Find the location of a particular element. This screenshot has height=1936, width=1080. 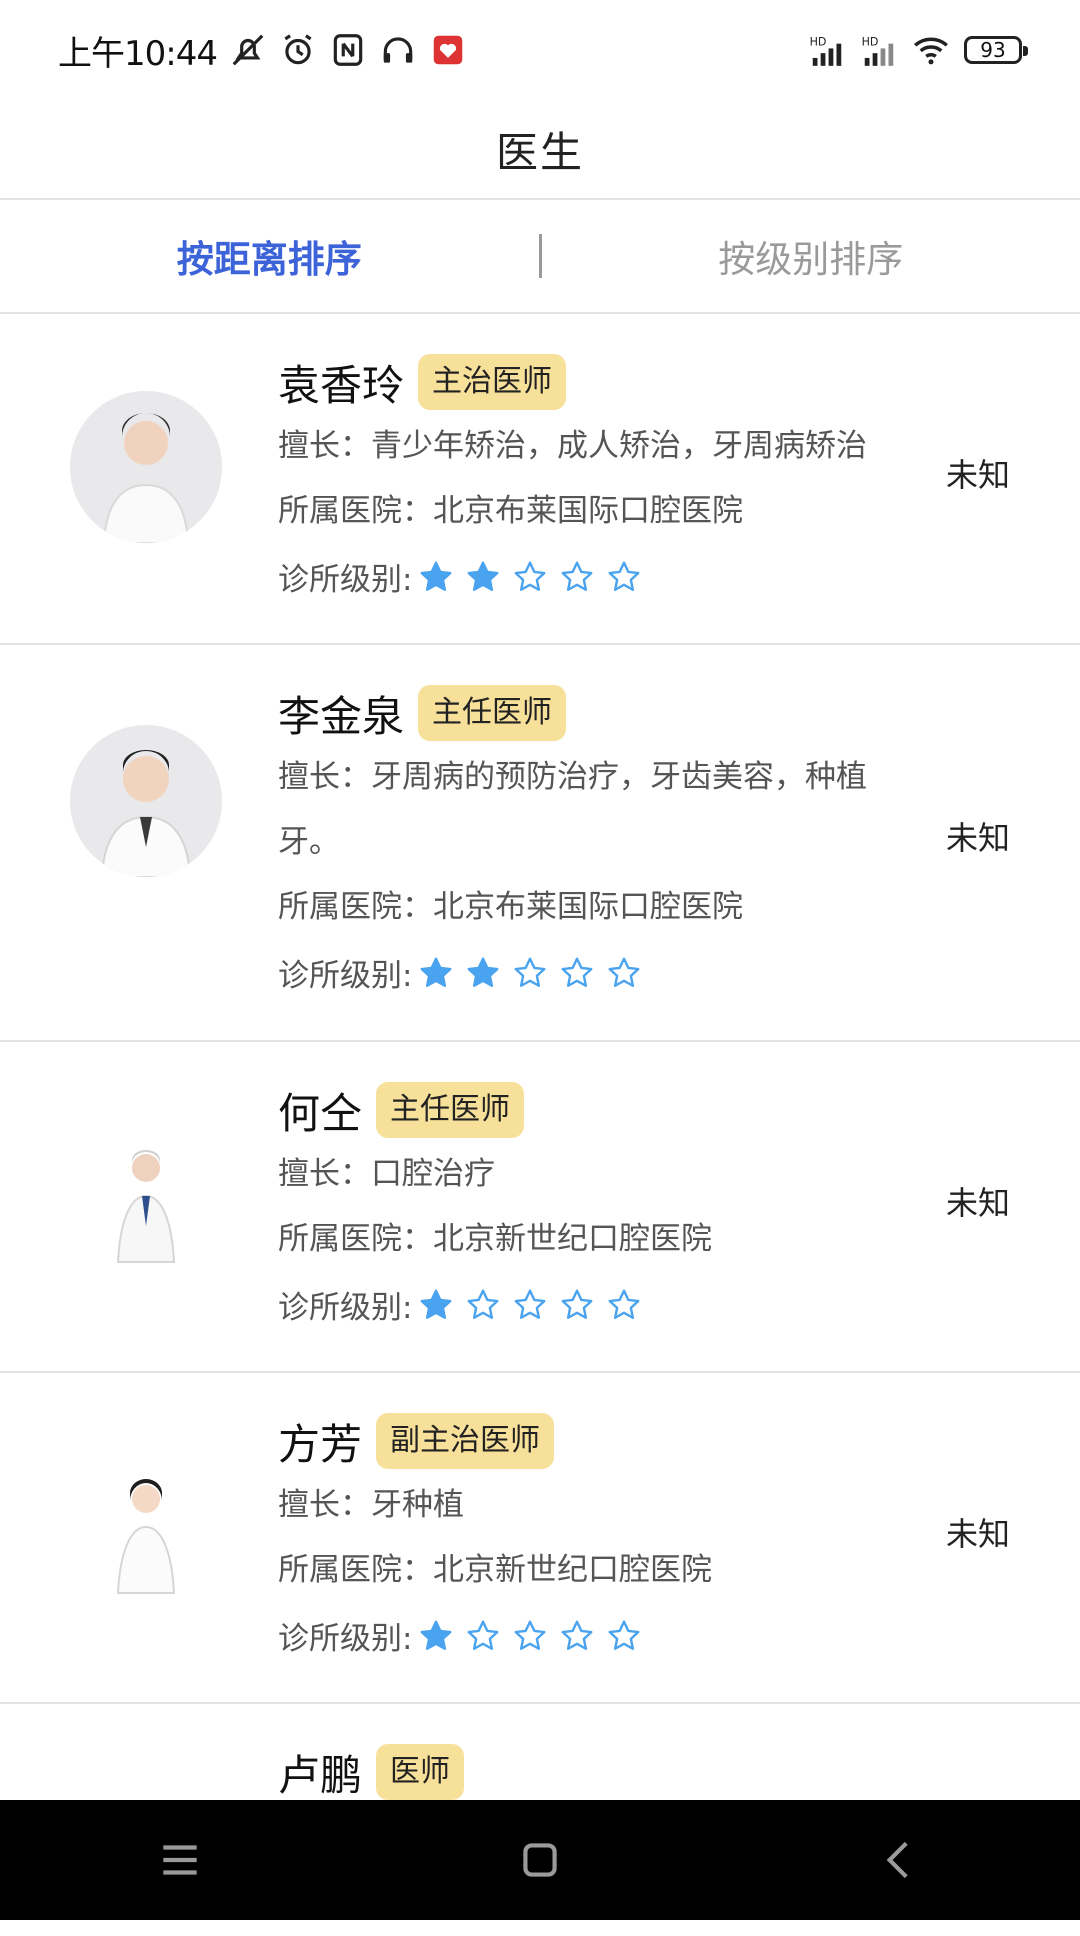

system-nav-bar is located at coordinates (540, 1860).